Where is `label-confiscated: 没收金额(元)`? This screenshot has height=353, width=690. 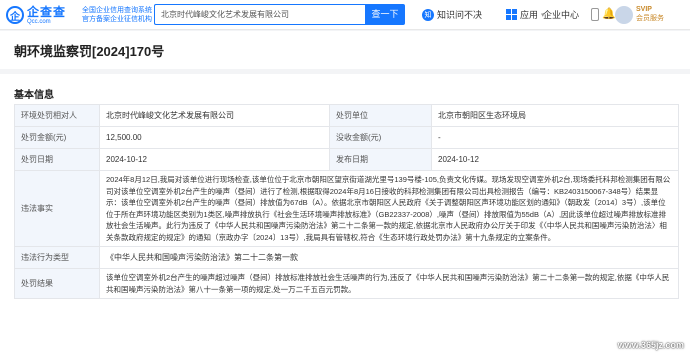
label-confiscated: 没收金额(元) is located at coordinates (380, 137).